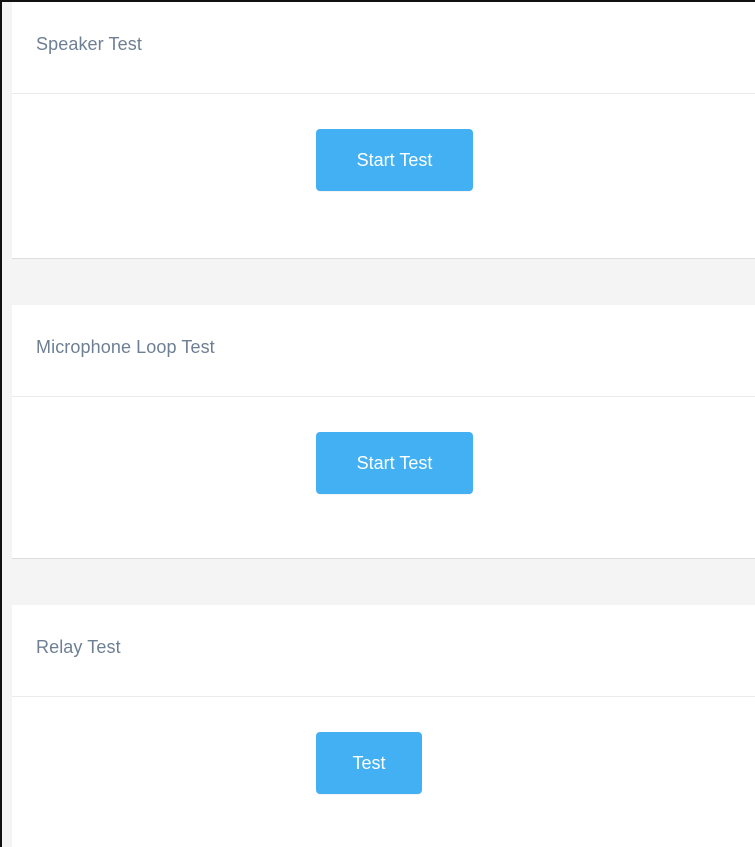 This screenshot has height=847, width=755. What do you see at coordinates (383, 48) in the screenshot?
I see `speaker-test-header: Speaker Test` at bounding box center [383, 48].